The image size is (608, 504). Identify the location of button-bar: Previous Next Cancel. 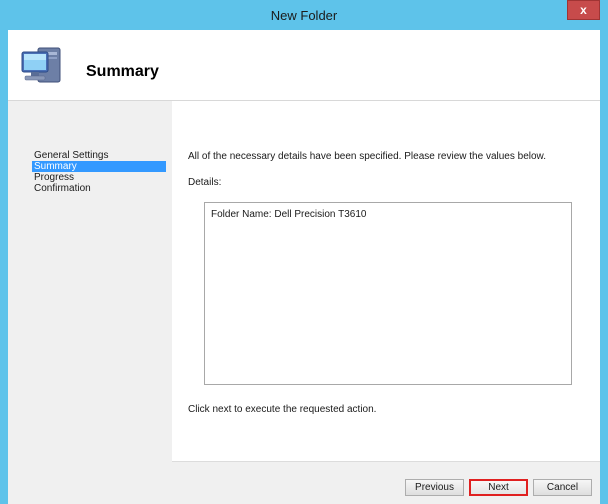
(386, 482).